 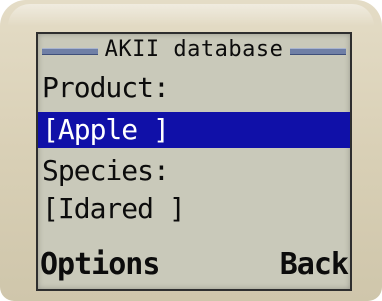 I want to click on species-label: Species:, so click(x=106, y=170).